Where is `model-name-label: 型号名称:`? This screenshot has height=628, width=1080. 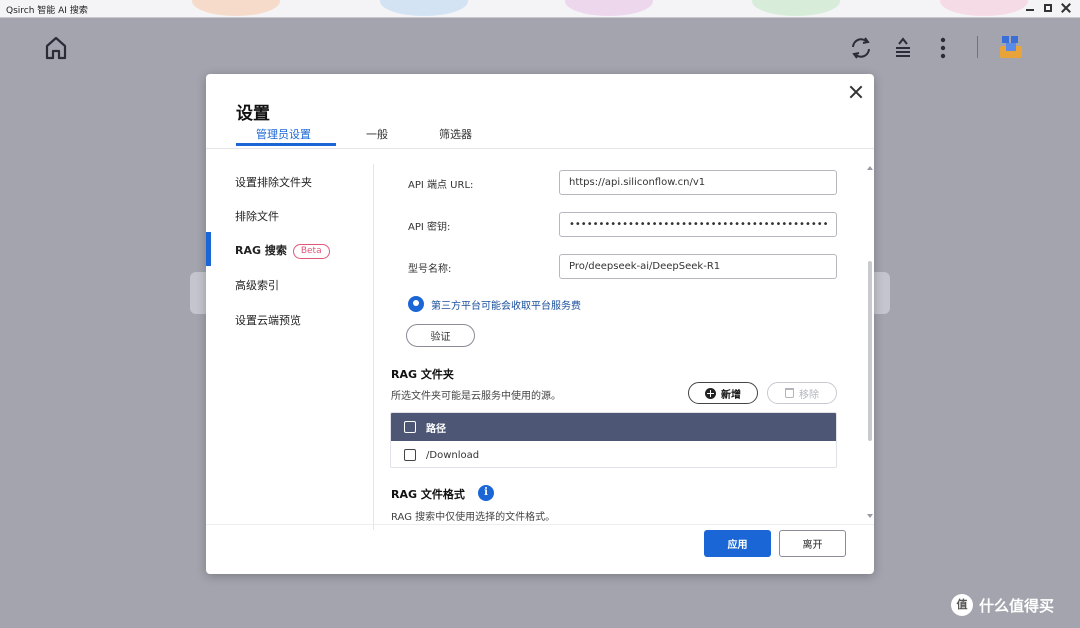 model-name-label: 型号名称: is located at coordinates (430, 269).